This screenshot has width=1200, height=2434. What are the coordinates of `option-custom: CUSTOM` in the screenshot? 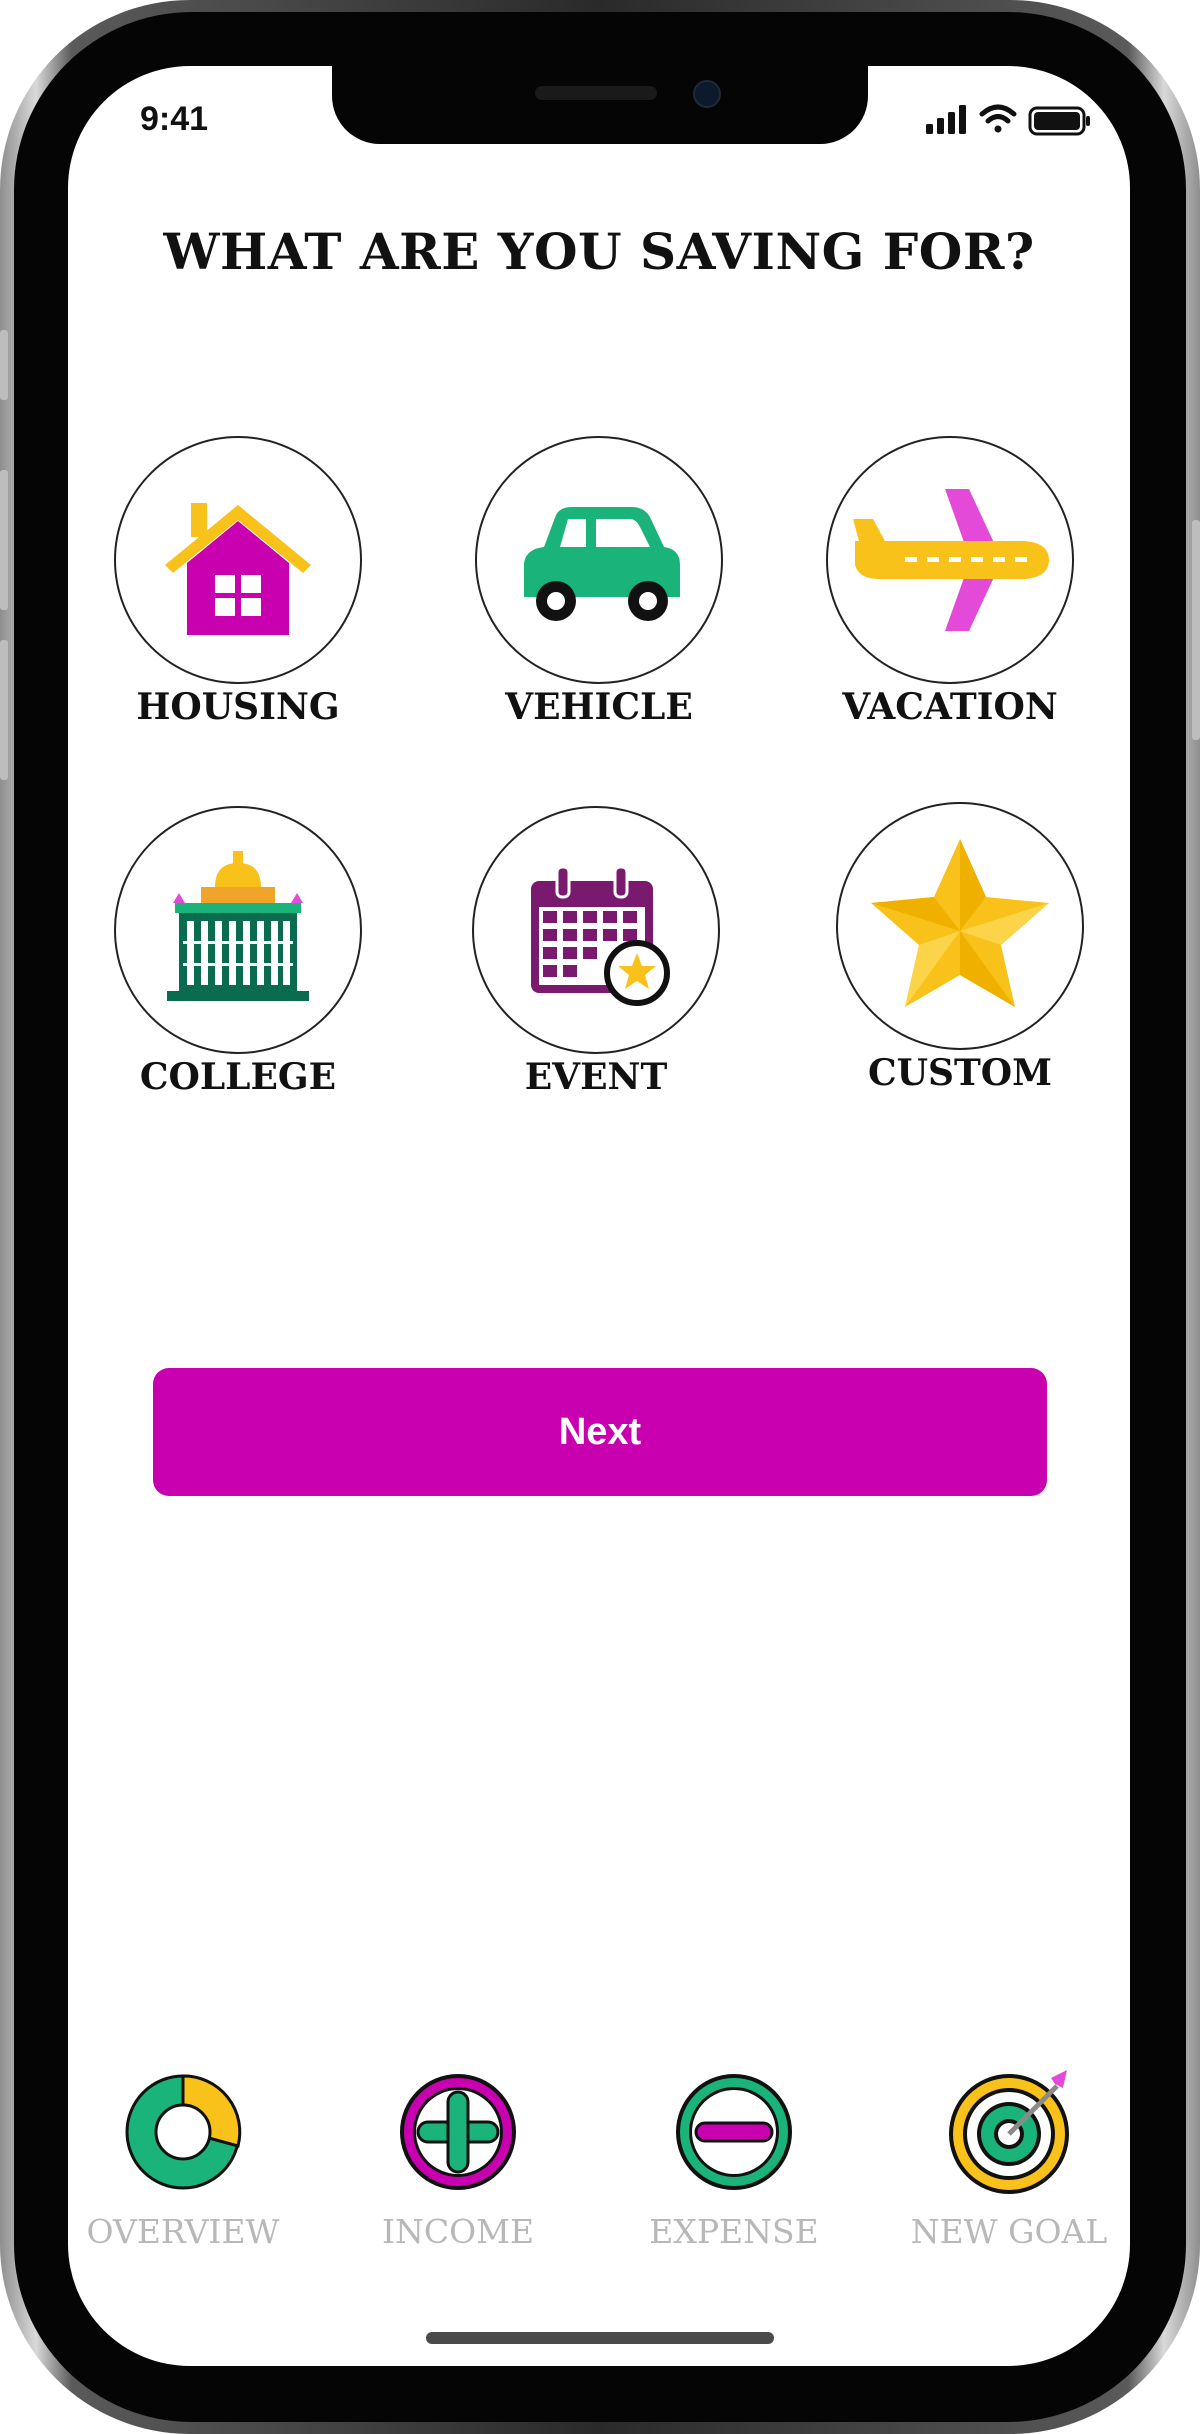 It's located at (960, 957).